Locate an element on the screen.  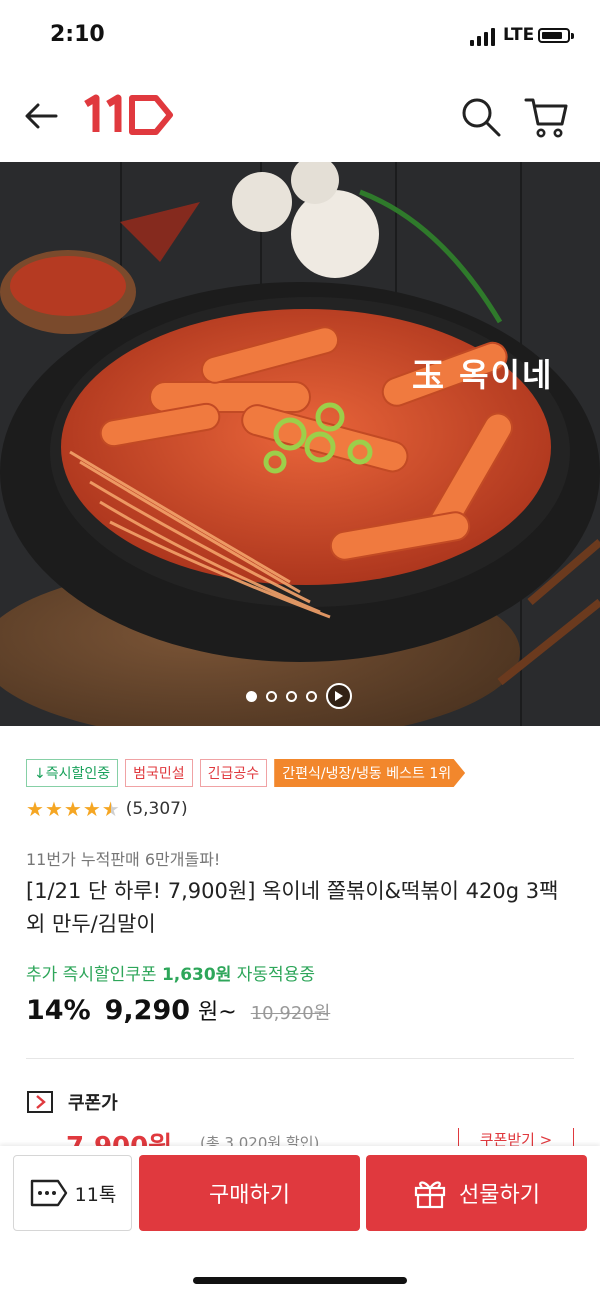
original-price: 10,920원 is located at coordinates (290, 1013).